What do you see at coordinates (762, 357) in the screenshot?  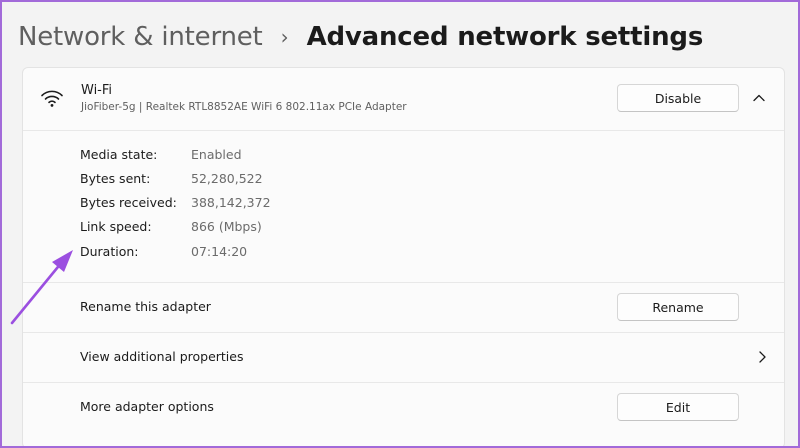 I see `chevron-right-icon` at bounding box center [762, 357].